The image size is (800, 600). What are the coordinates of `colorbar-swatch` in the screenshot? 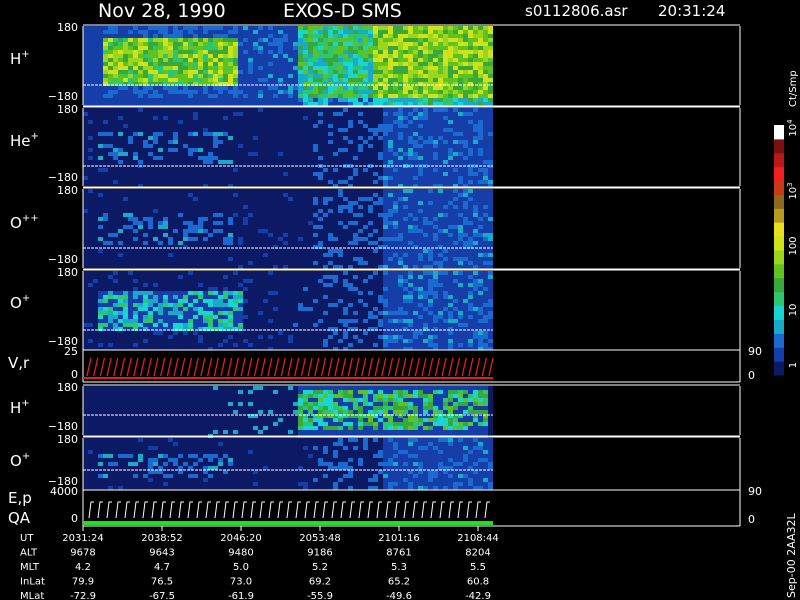 It's located at (779, 160).